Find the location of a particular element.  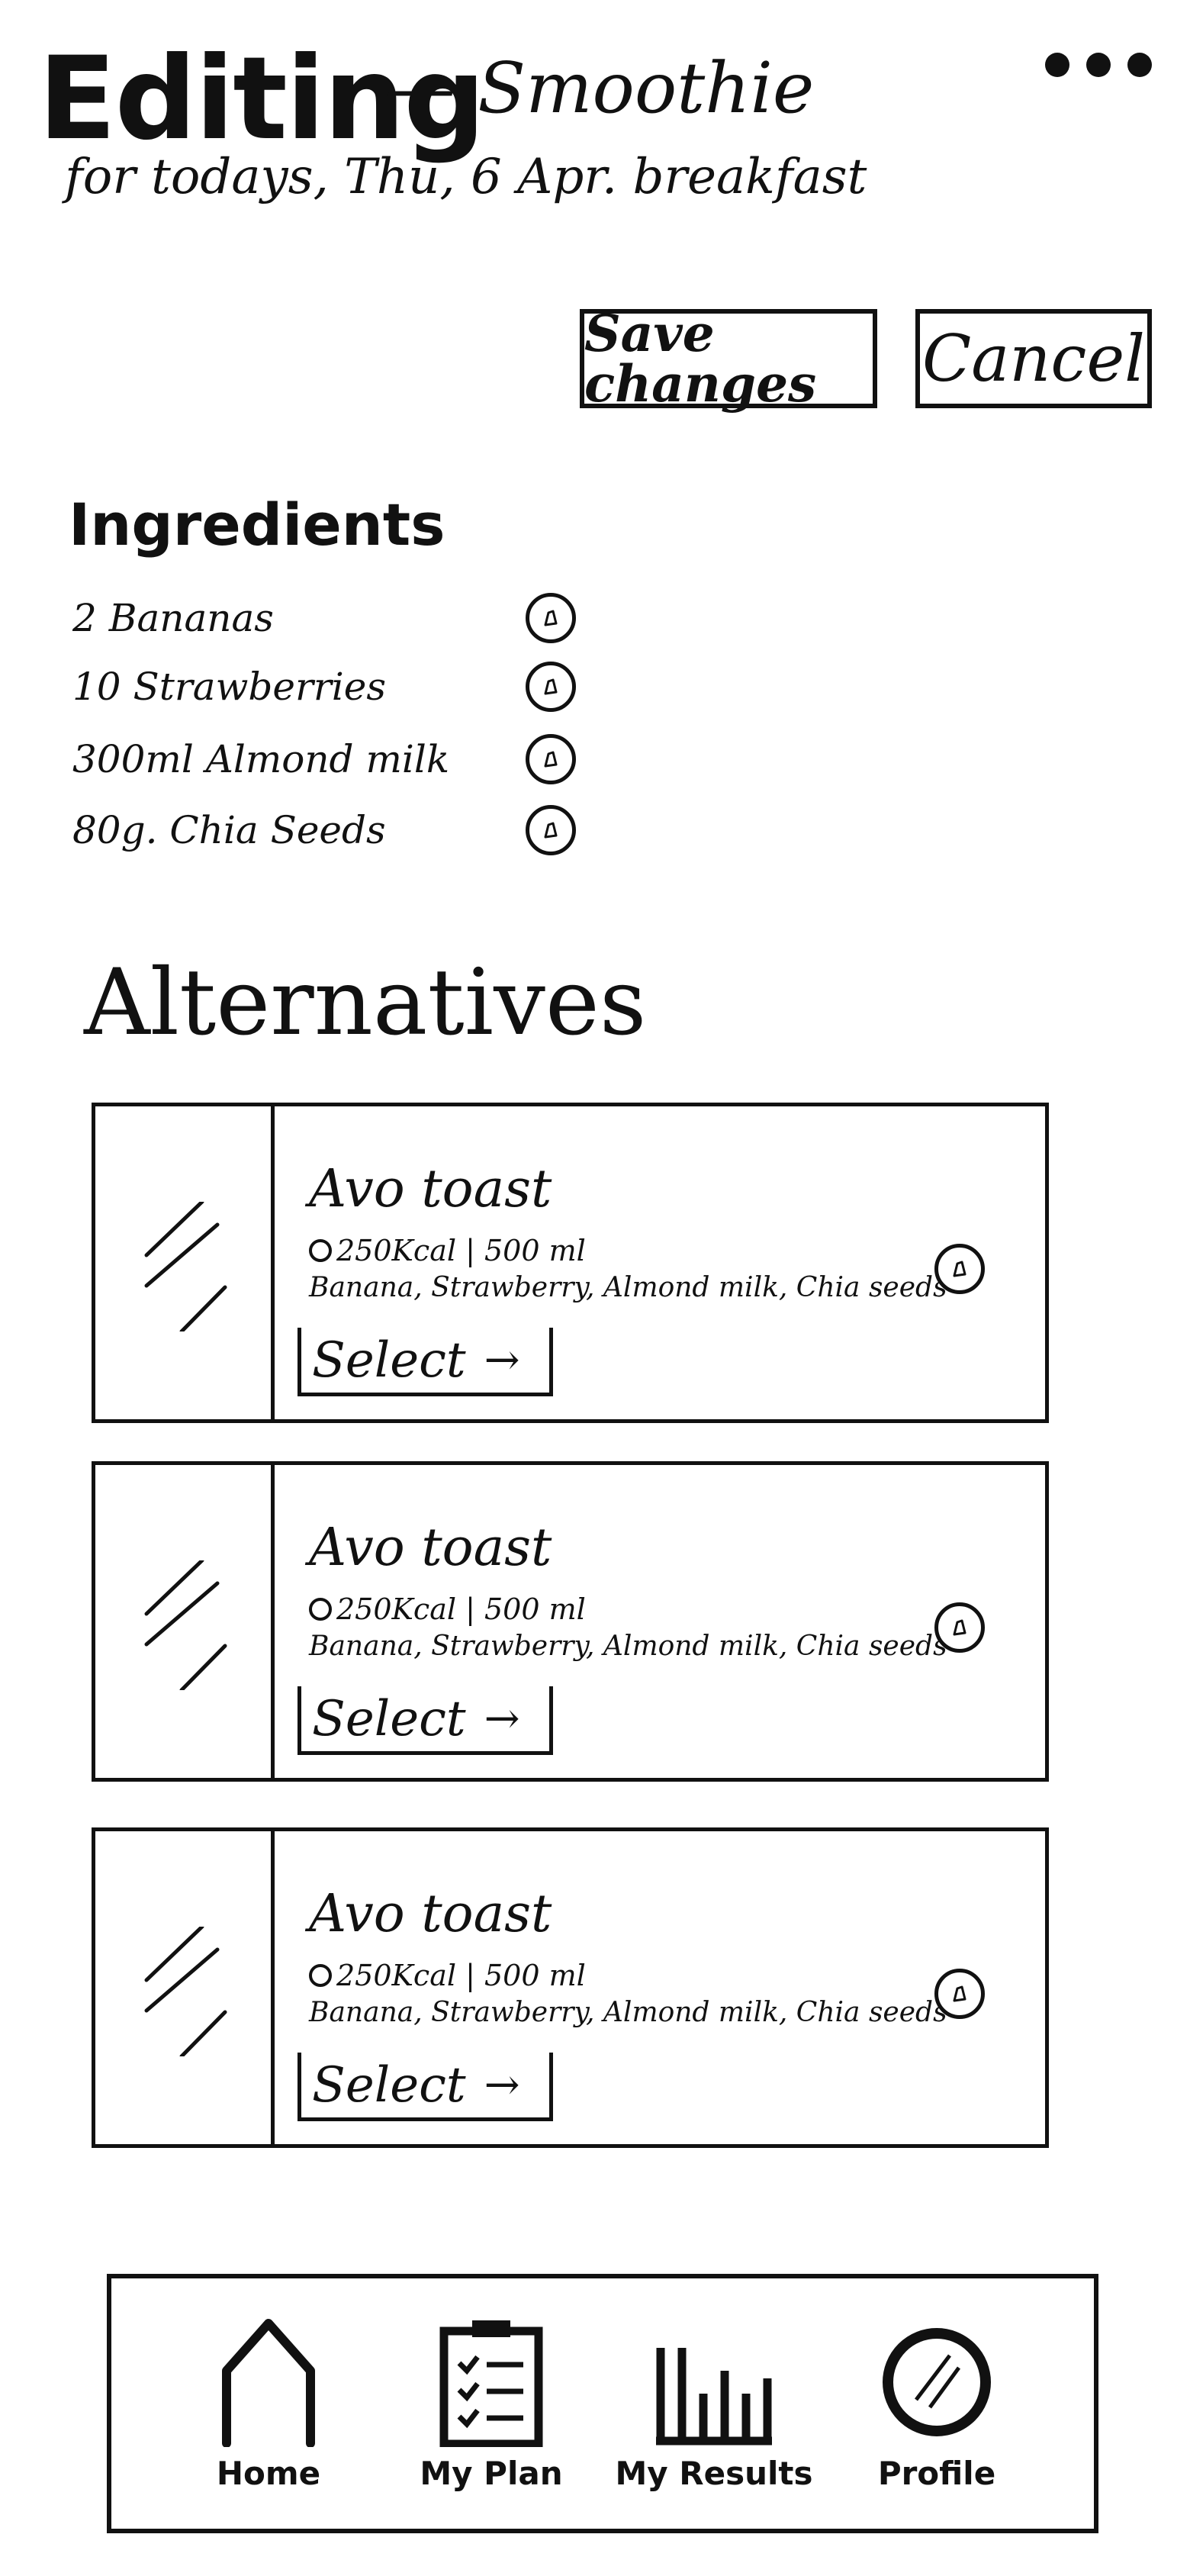

alternatives-heading: Alternatives is located at coordinates (365, 1003).